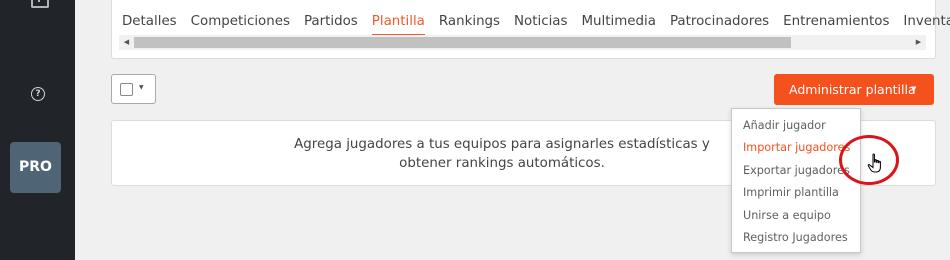 The image size is (950, 260). I want to click on scroll-right-icon: ▶, so click(918, 42).